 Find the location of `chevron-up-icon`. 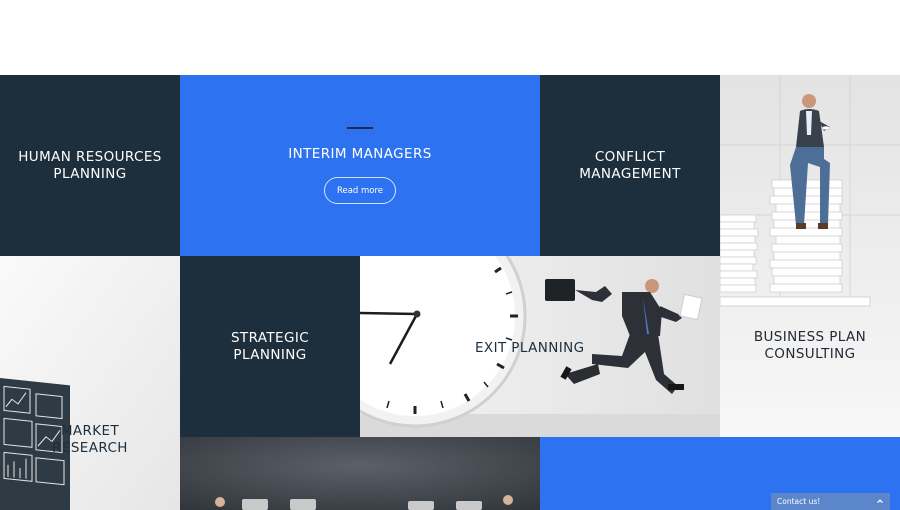

chevron-up-icon is located at coordinates (880, 502).